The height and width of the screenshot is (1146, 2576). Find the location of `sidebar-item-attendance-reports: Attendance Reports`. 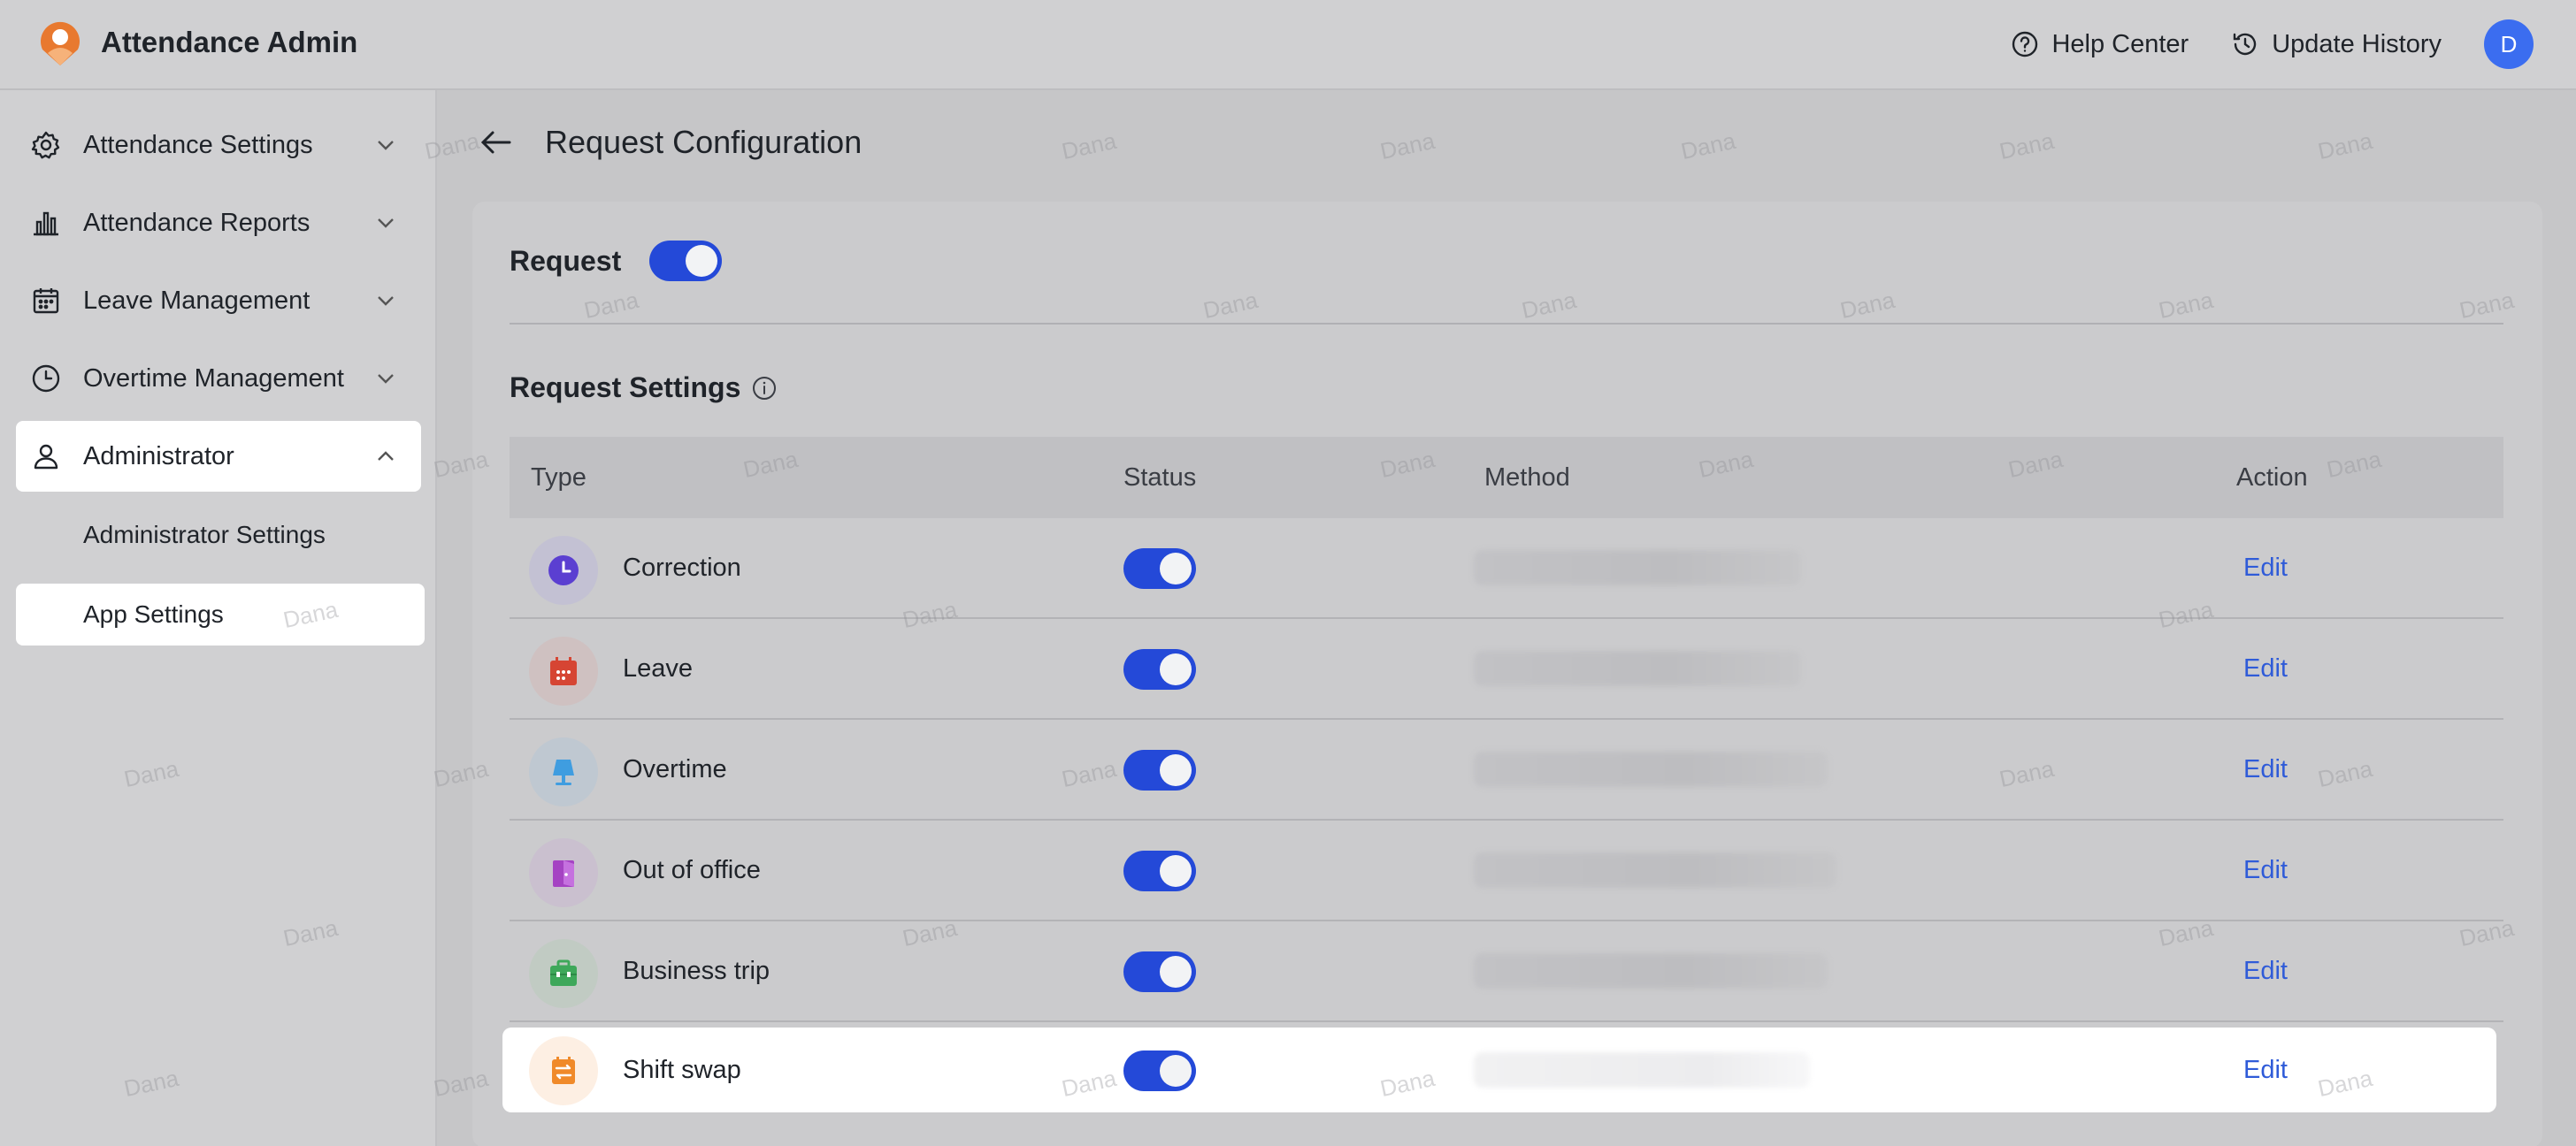

sidebar-item-attendance-reports: Attendance Reports is located at coordinates (218, 223).